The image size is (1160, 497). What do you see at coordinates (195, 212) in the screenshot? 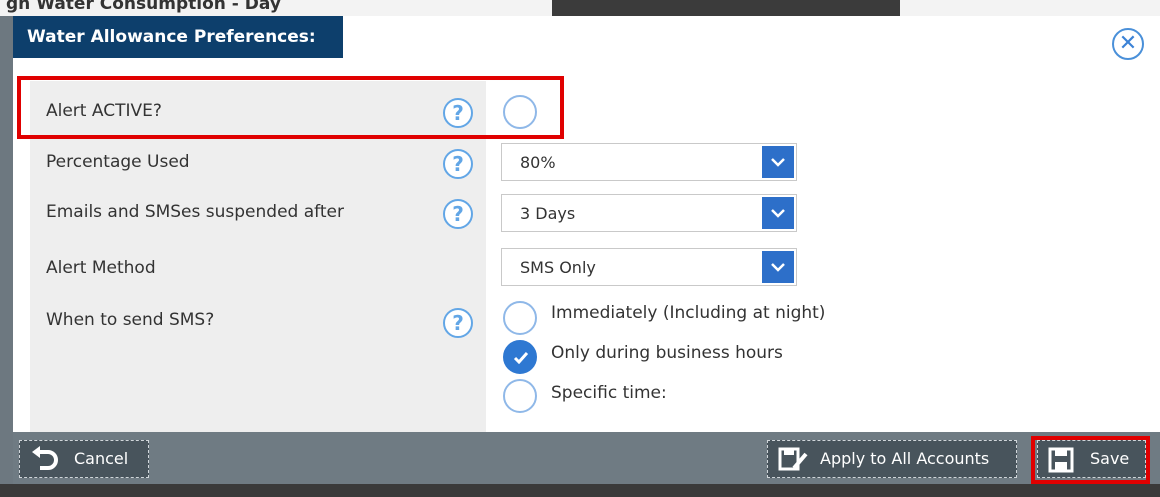
I see `suspended-after-label: Emails and SMSes suspended after` at bounding box center [195, 212].